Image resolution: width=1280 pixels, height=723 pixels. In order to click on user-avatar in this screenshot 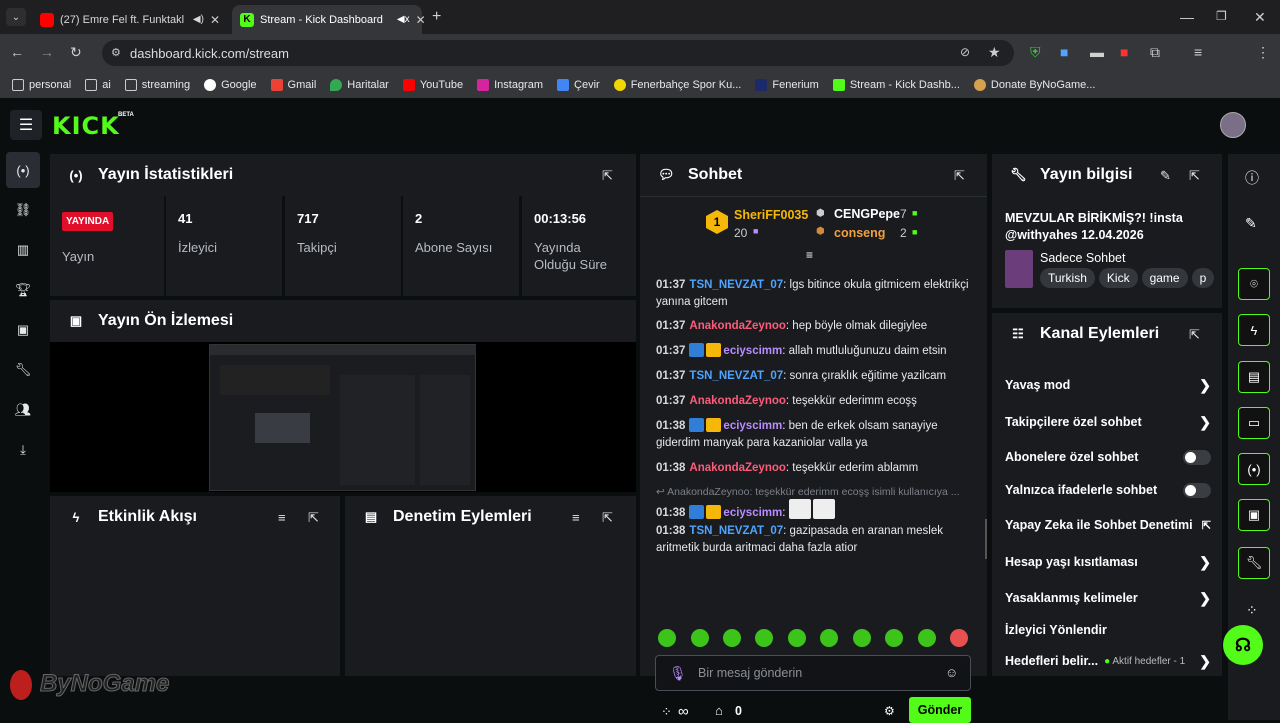, I will do `click(1233, 125)`.